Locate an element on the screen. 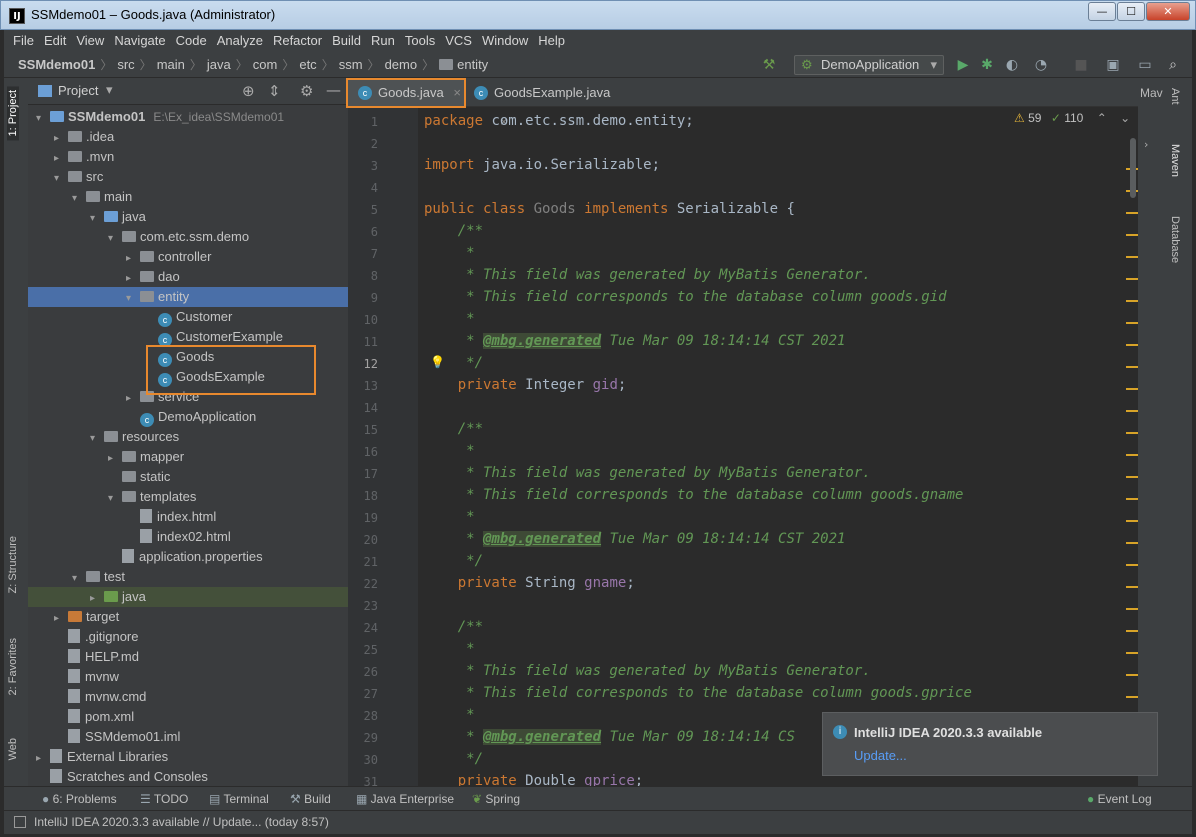 Image resolution: width=1196 pixels, height=837 pixels. tree-item: mvnw.cmd is located at coordinates (188, 697).